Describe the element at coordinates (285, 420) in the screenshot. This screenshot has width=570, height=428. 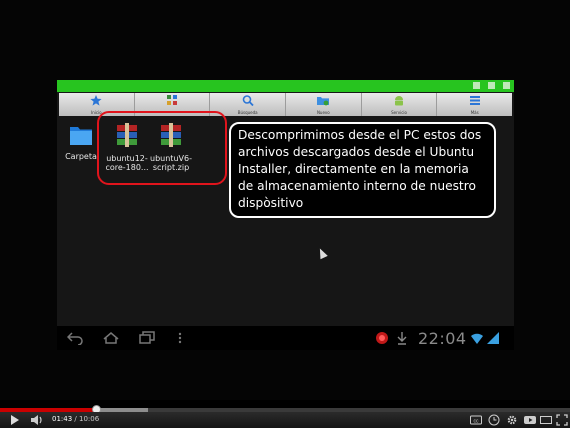
I see `player-controls: 01:43 / 10:06 cc` at that location.